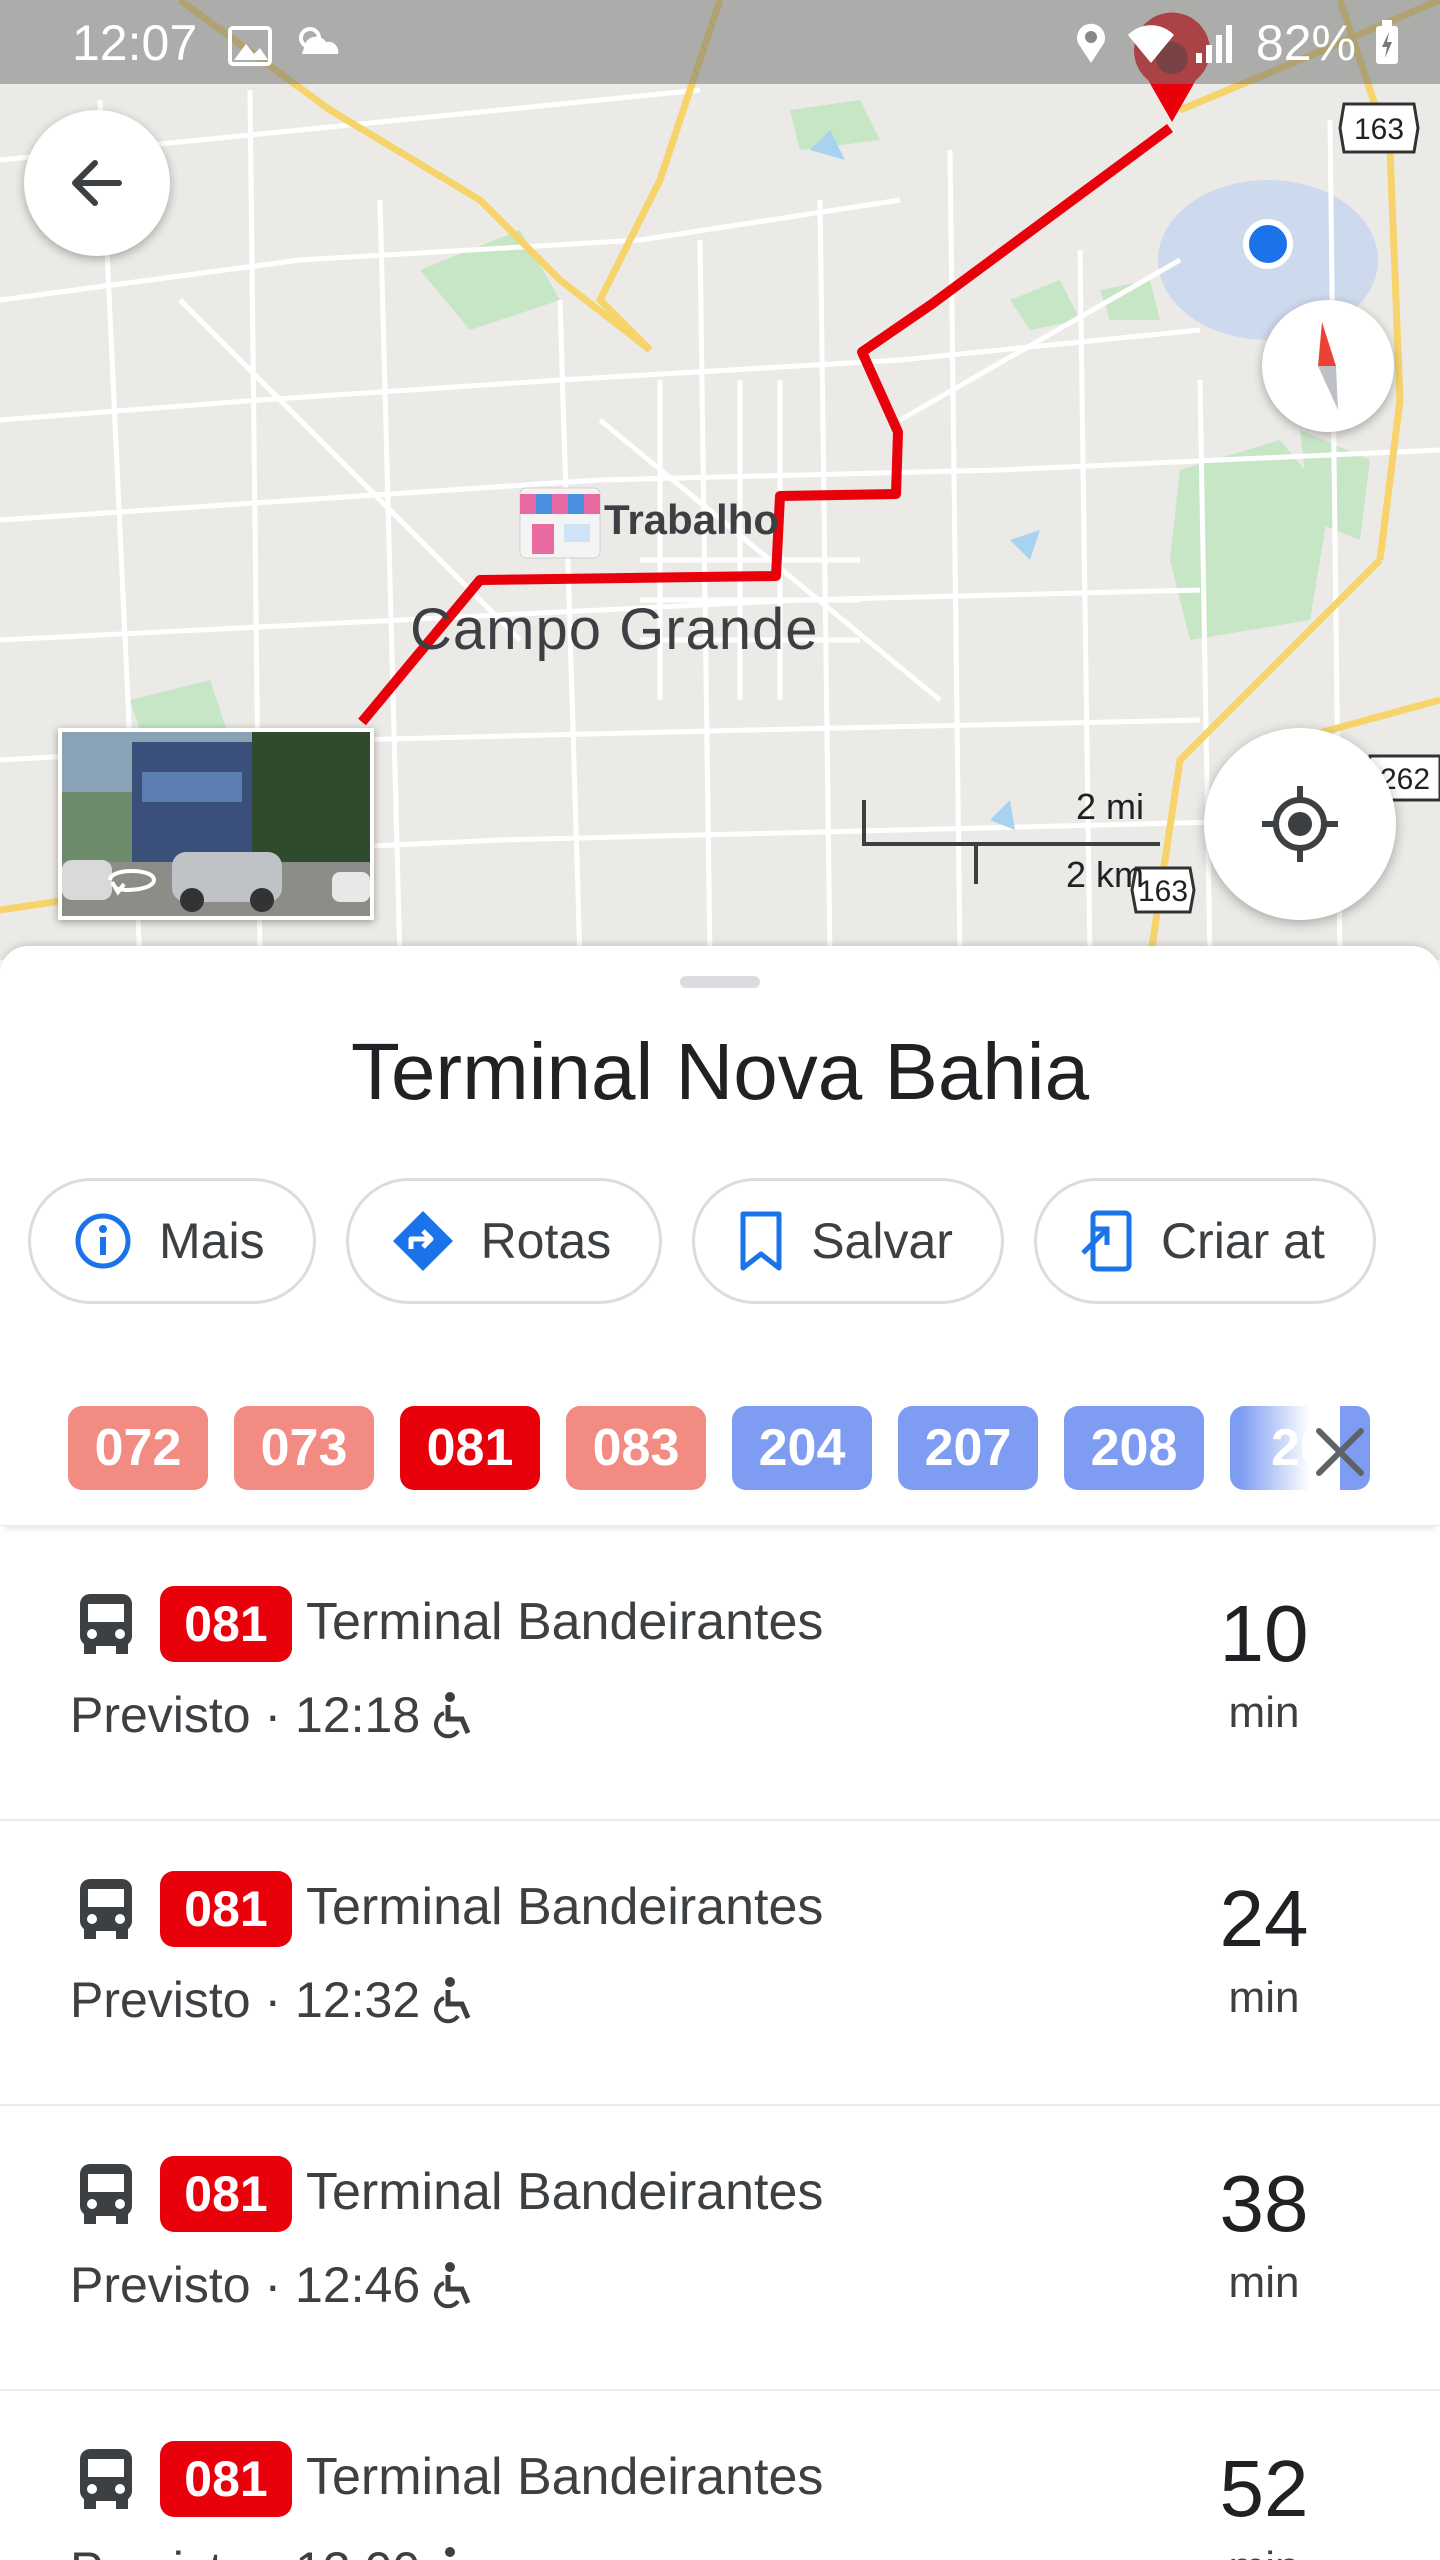 The height and width of the screenshot is (2560, 1440). I want to click on departure-status: Previsto · 12:46, so click(272, 2285).